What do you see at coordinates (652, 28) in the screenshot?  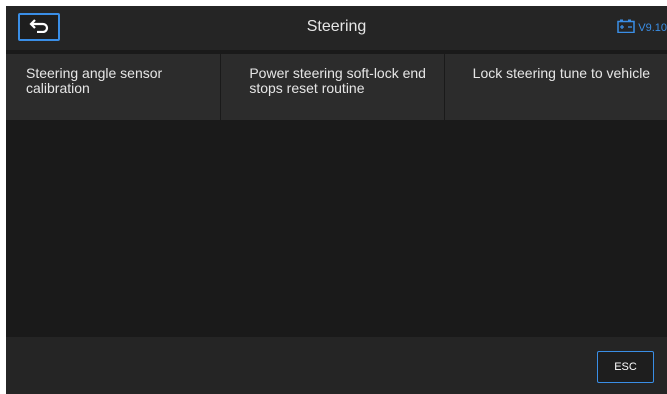 I see `version-label: V9.10` at bounding box center [652, 28].